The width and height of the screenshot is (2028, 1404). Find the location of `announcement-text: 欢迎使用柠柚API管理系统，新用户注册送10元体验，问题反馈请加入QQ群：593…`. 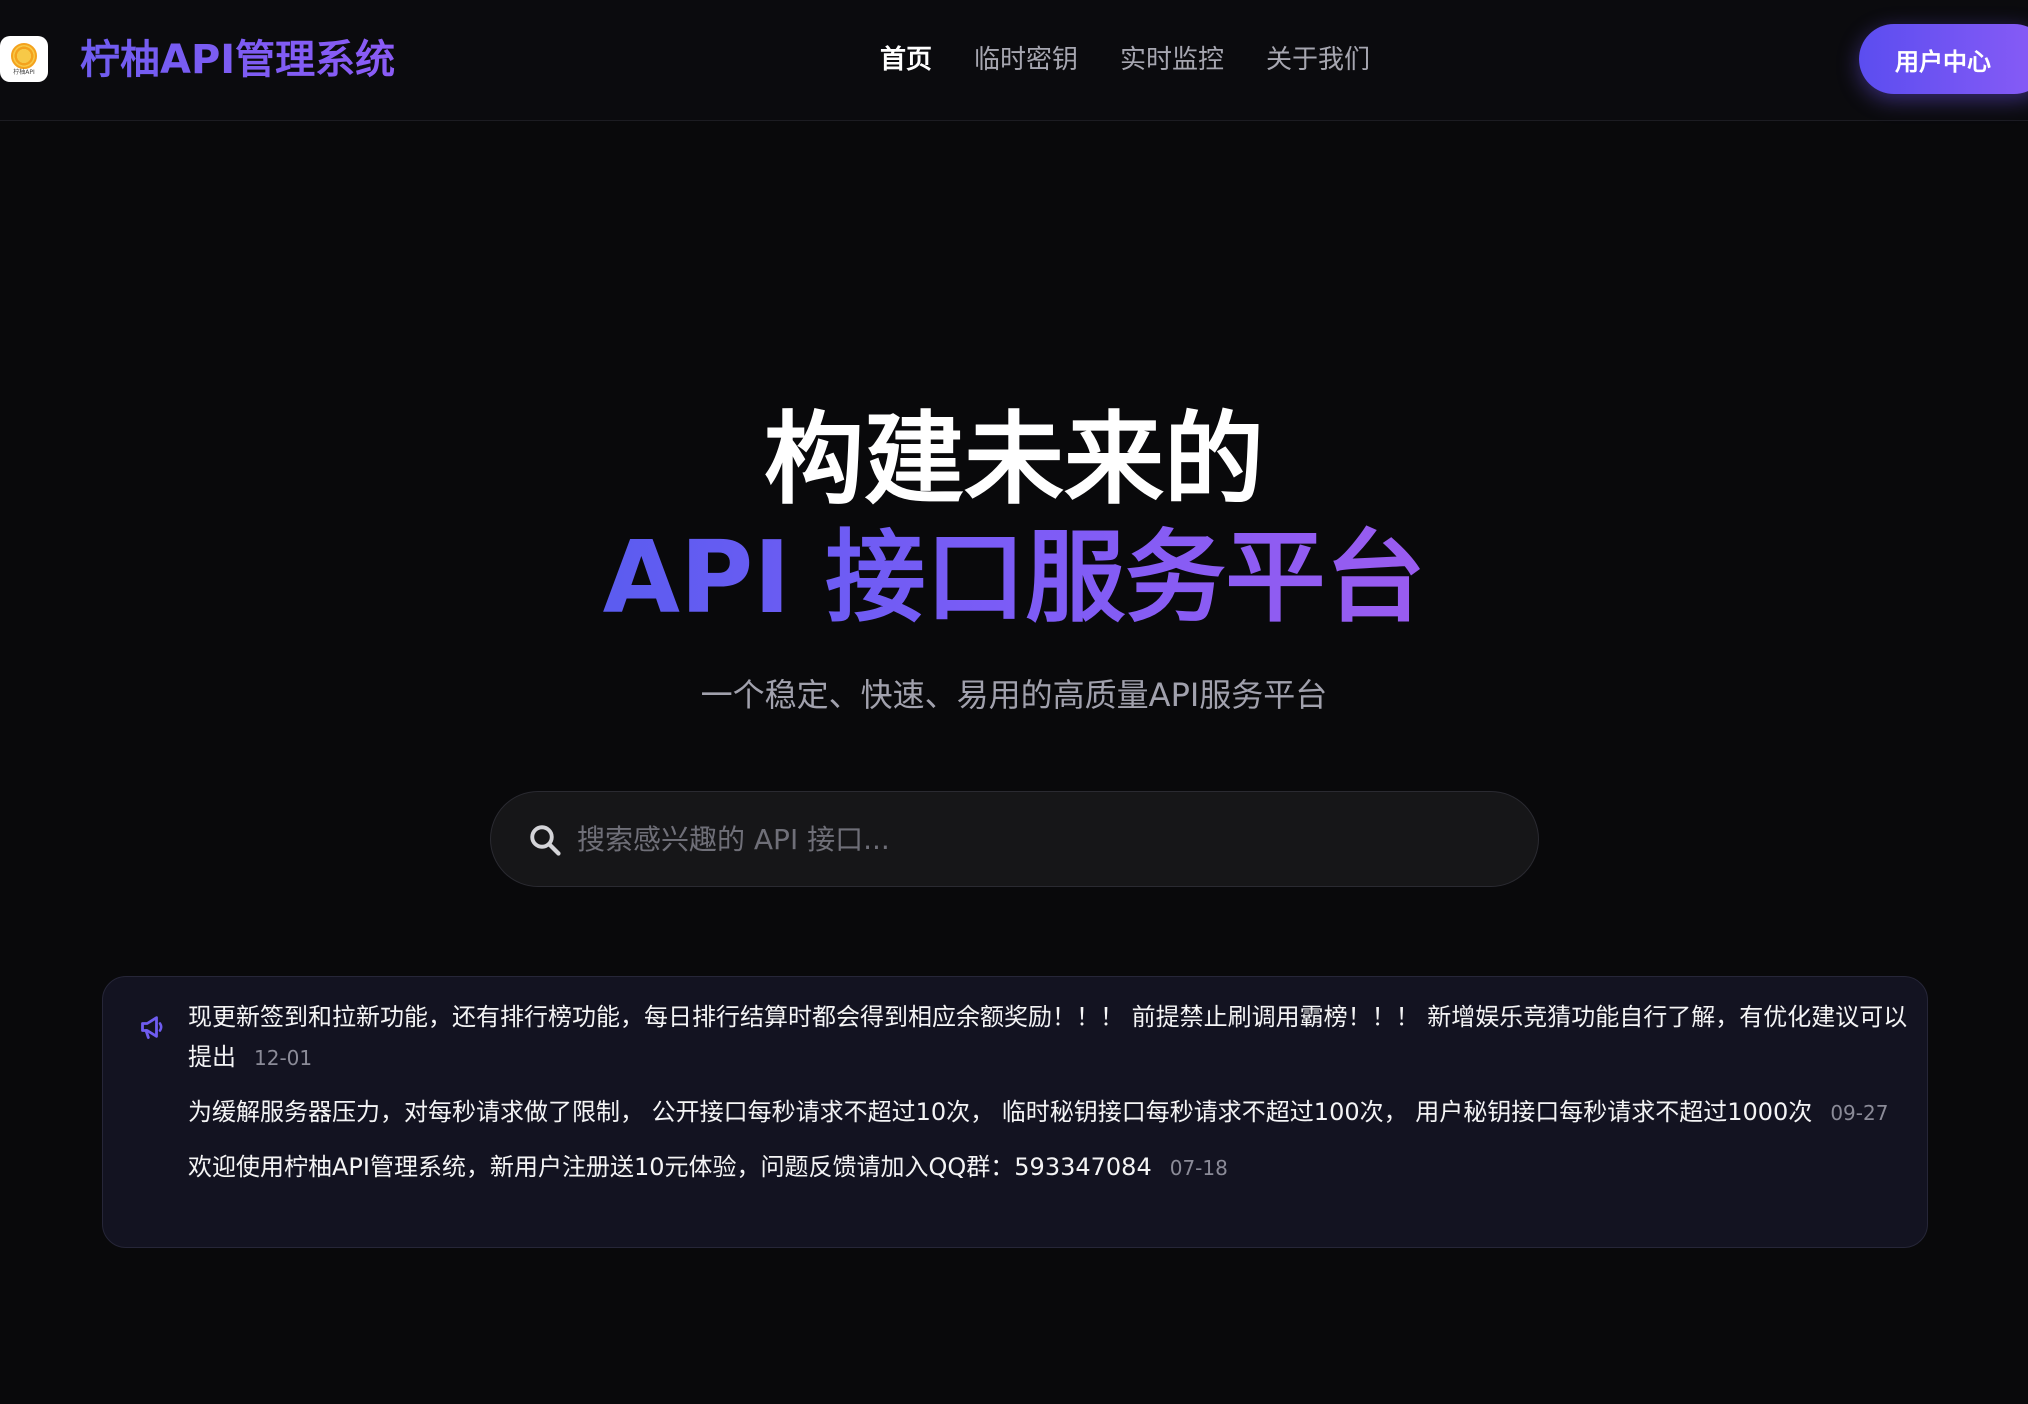

announcement-text: 欢迎使用柠柚API管理系统，新用户注册送10元体验，问题反馈请加入QQ群：593… is located at coordinates (670, 1167).